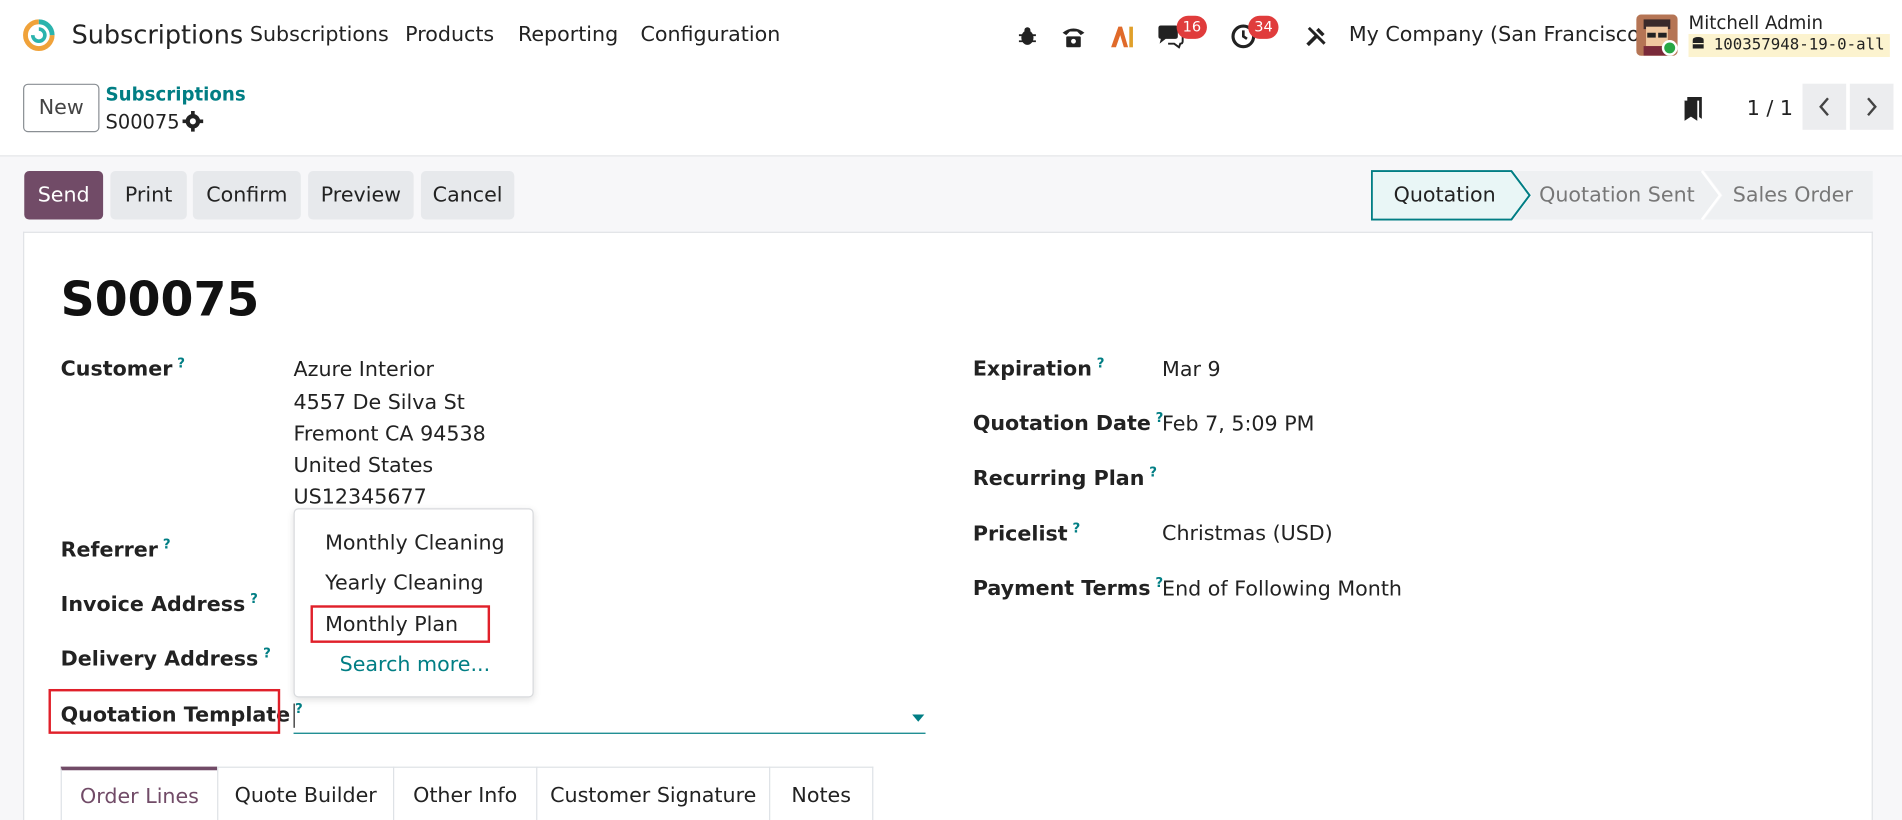  I want to click on subscriptions-app-icon, so click(39, 35).